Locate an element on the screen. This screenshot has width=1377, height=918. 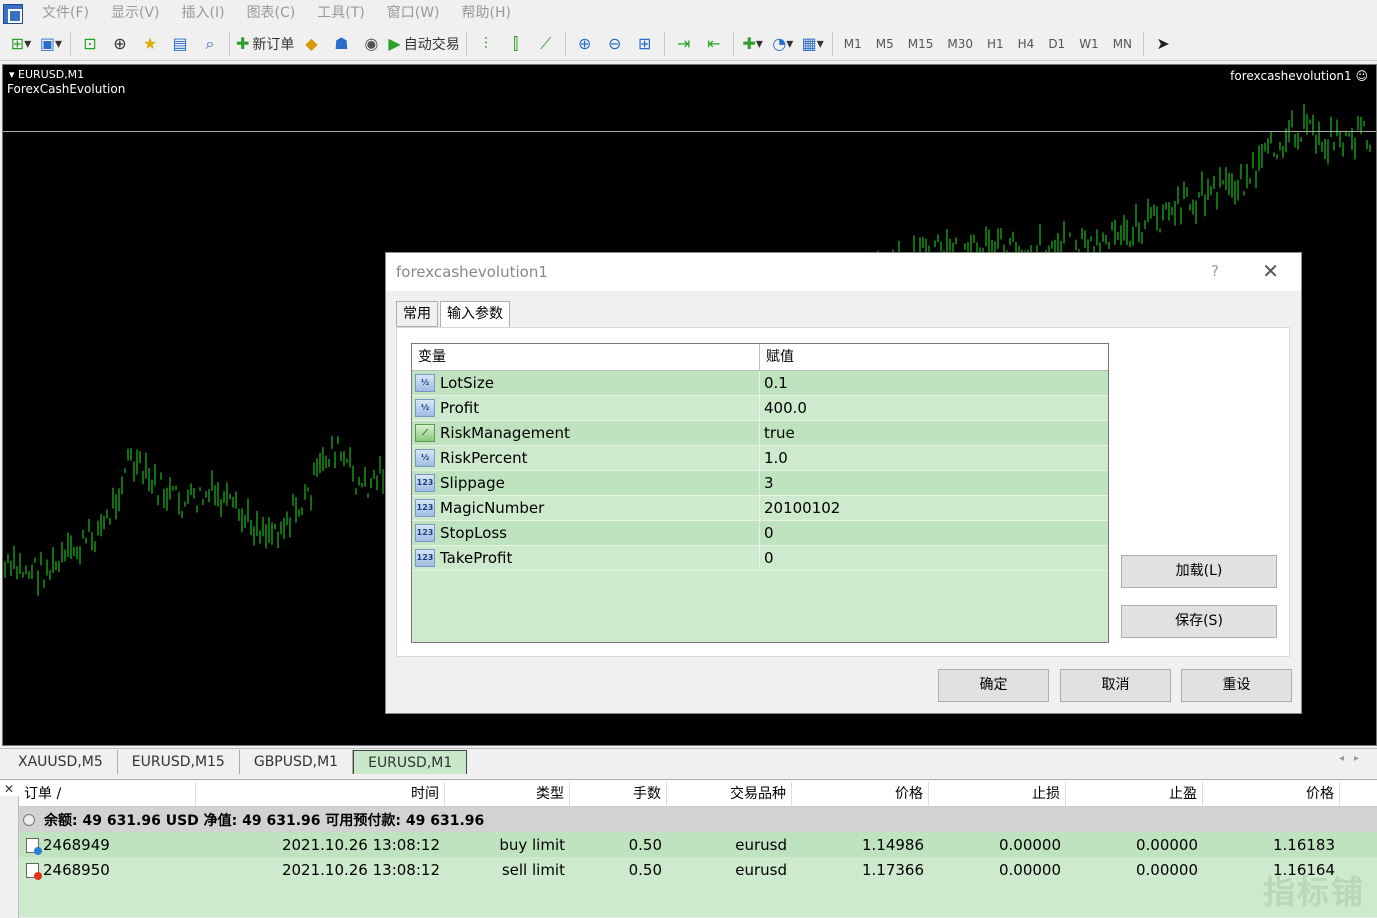
col-symbol: 交易品种 is located at coordinates (729, 794).